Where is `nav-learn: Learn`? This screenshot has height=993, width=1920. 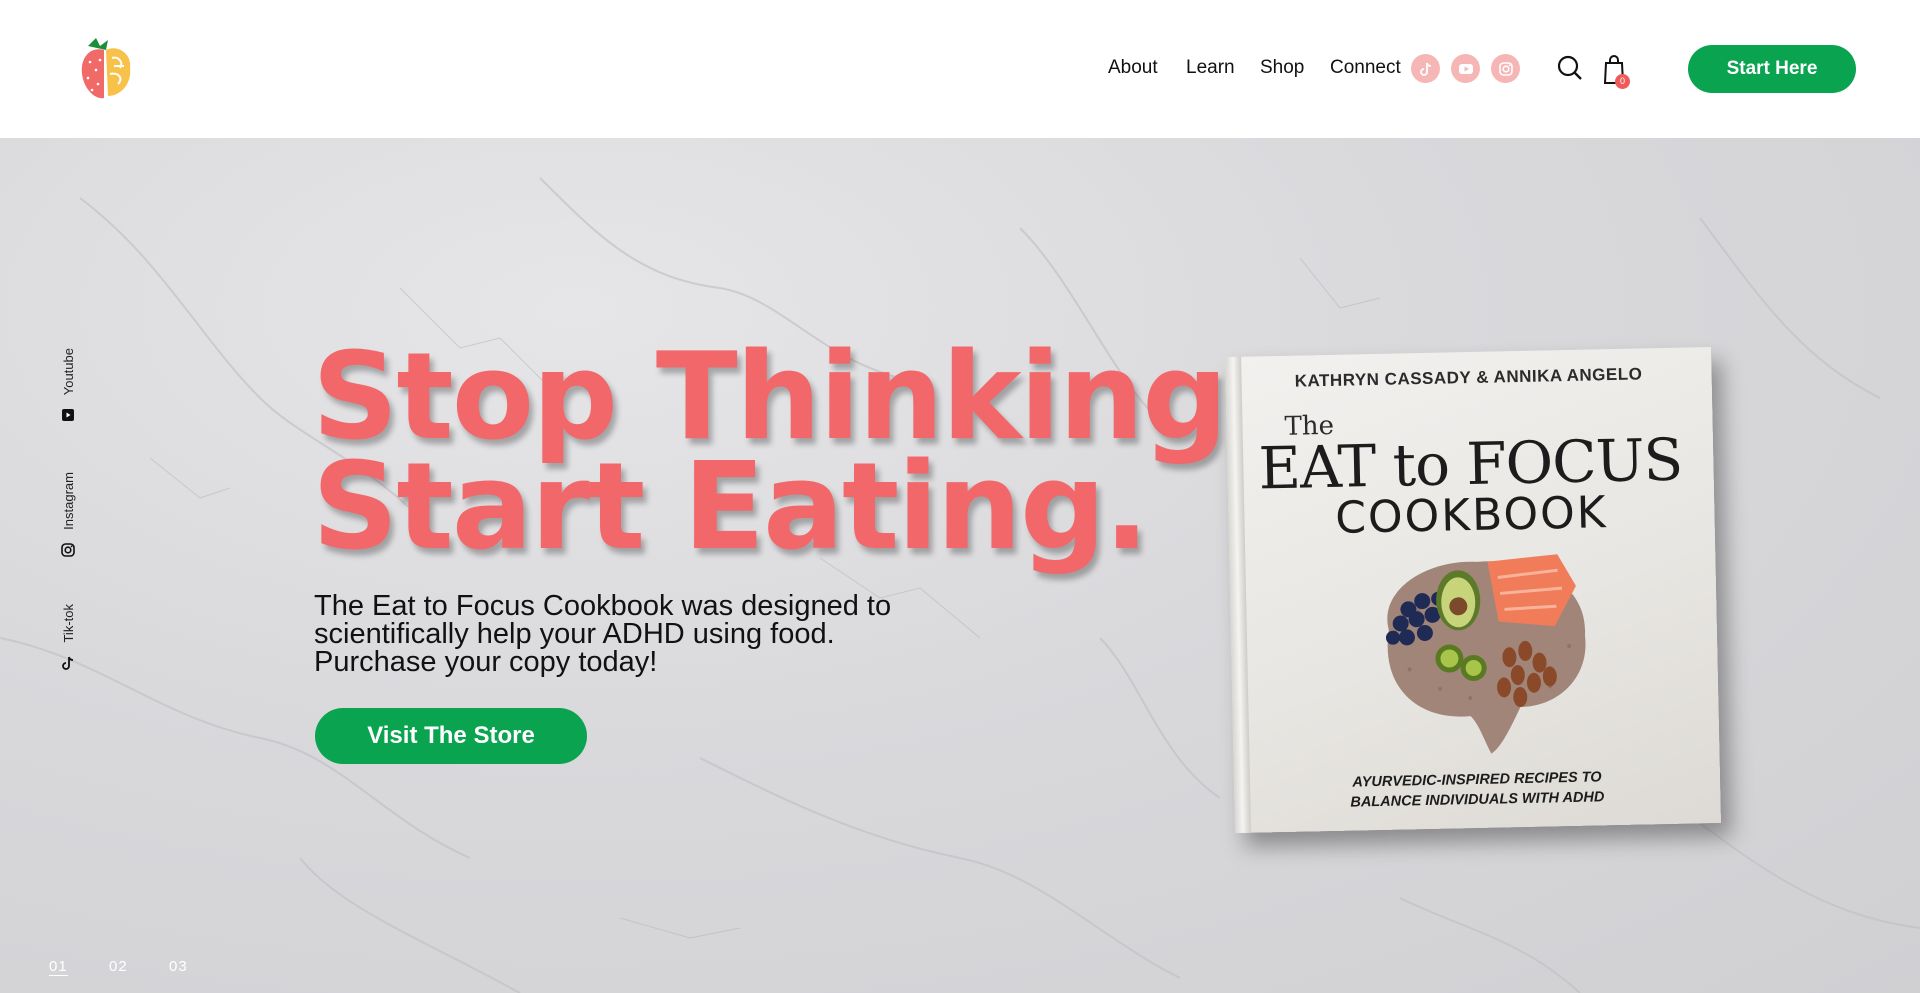
nav-learn: Learn is located at coordinates (1210, 68).